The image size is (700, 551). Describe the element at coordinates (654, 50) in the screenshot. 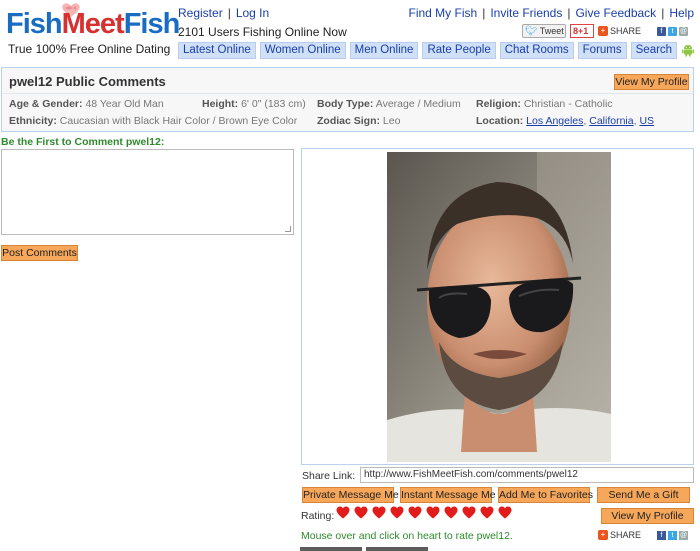

I see `tab-search: Search` at that location.